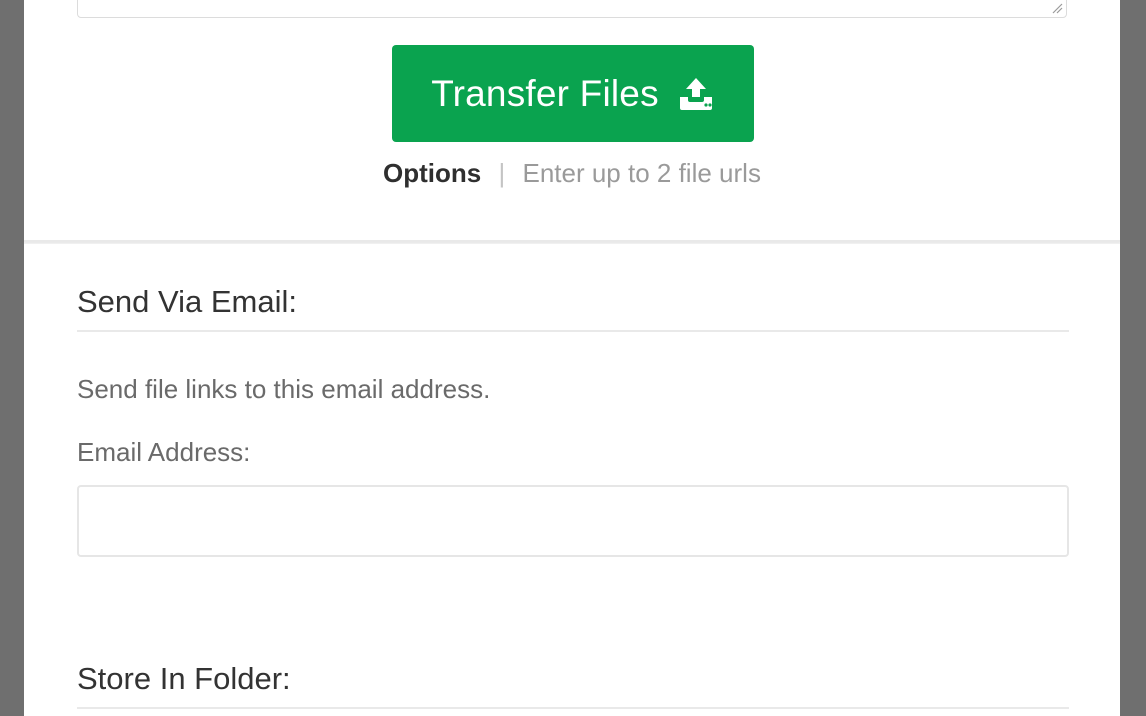  Describe the element at coordinates (572, 9) in the screenshot. I see `file-urls-textarea` at that location.